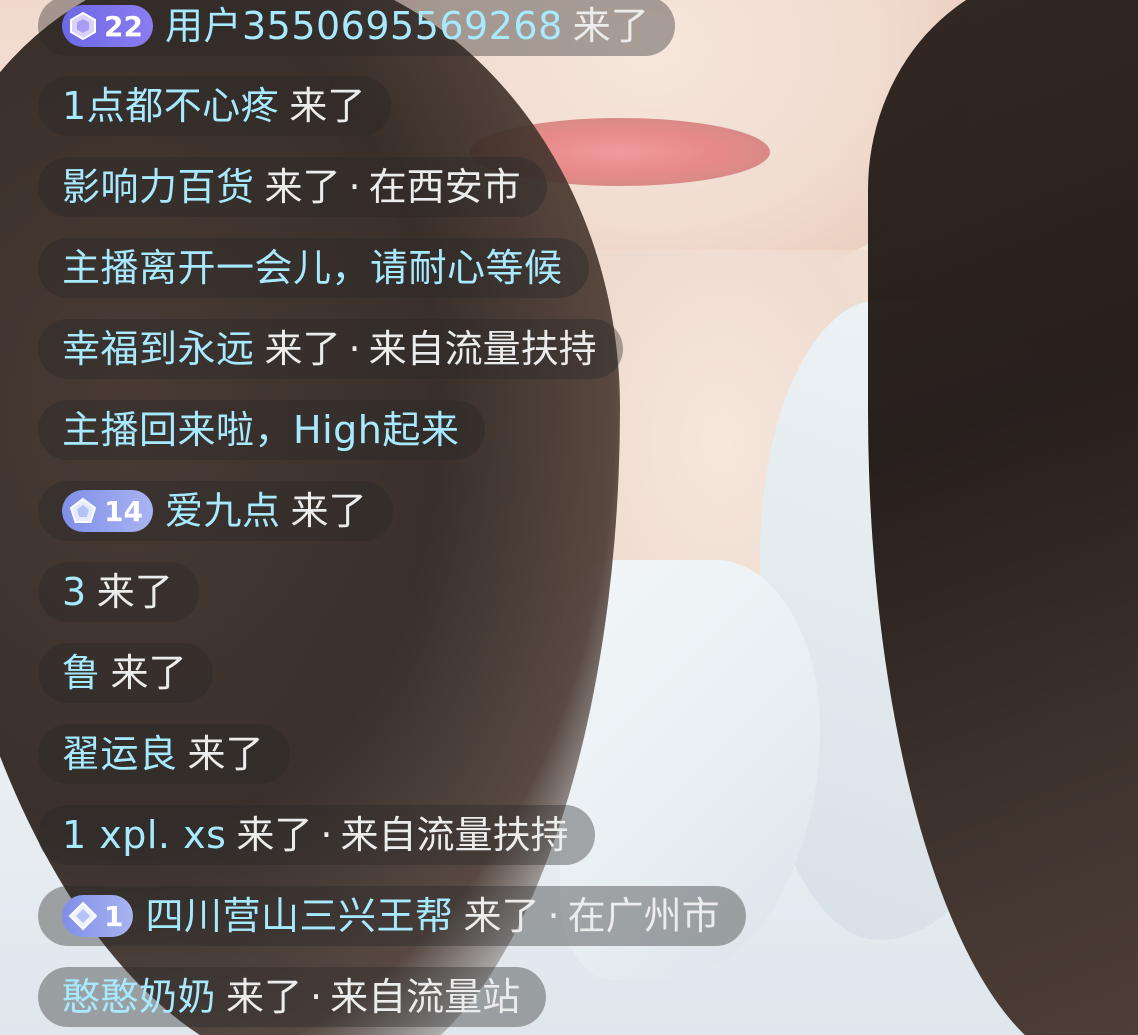  I want to click on background-neck, so click(740, 490).